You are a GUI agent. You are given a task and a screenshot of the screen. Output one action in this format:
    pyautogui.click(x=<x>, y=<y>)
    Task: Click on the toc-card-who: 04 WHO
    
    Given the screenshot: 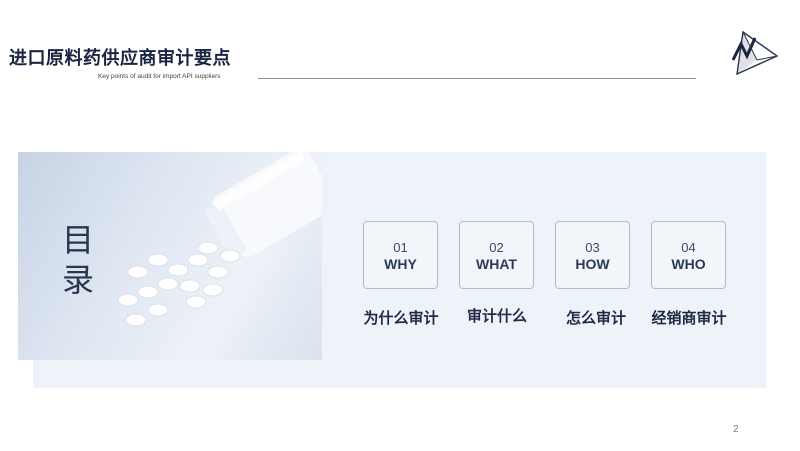 What is the action you would take?
    pyautogui.click(x=688, y=255)
    